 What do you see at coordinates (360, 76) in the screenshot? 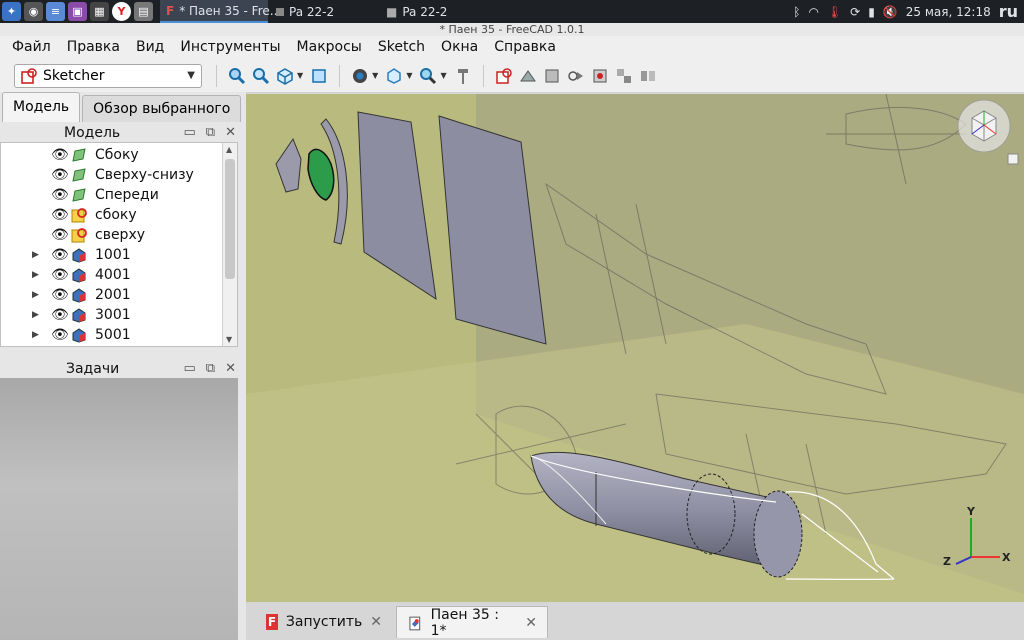
I see `draw-style-icon` at bounding box center [360, 76].